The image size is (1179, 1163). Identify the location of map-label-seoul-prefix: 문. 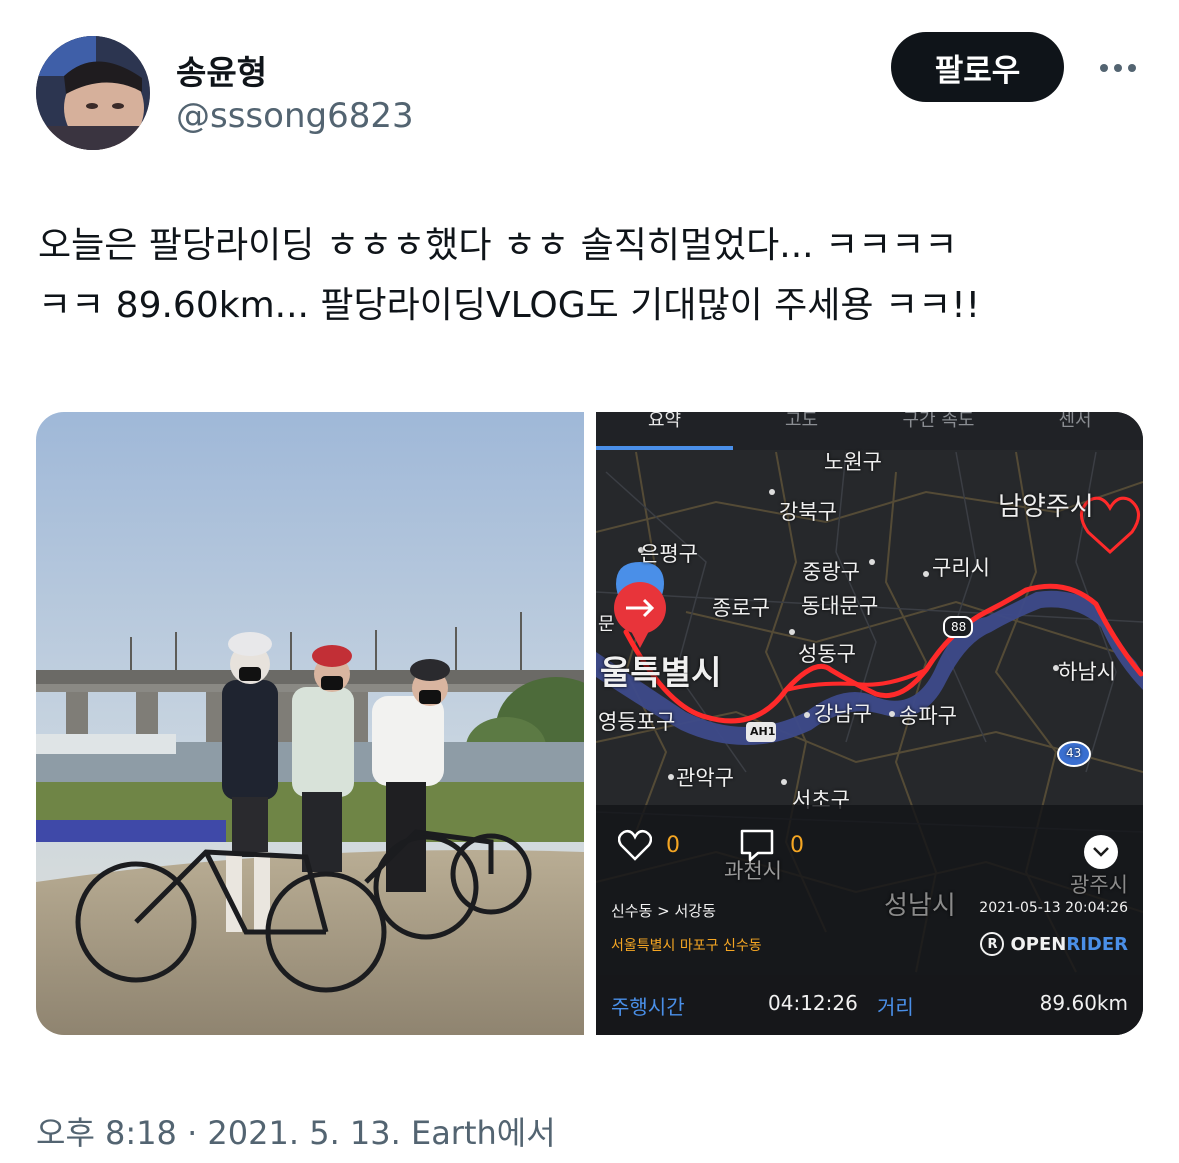
(606, 624).